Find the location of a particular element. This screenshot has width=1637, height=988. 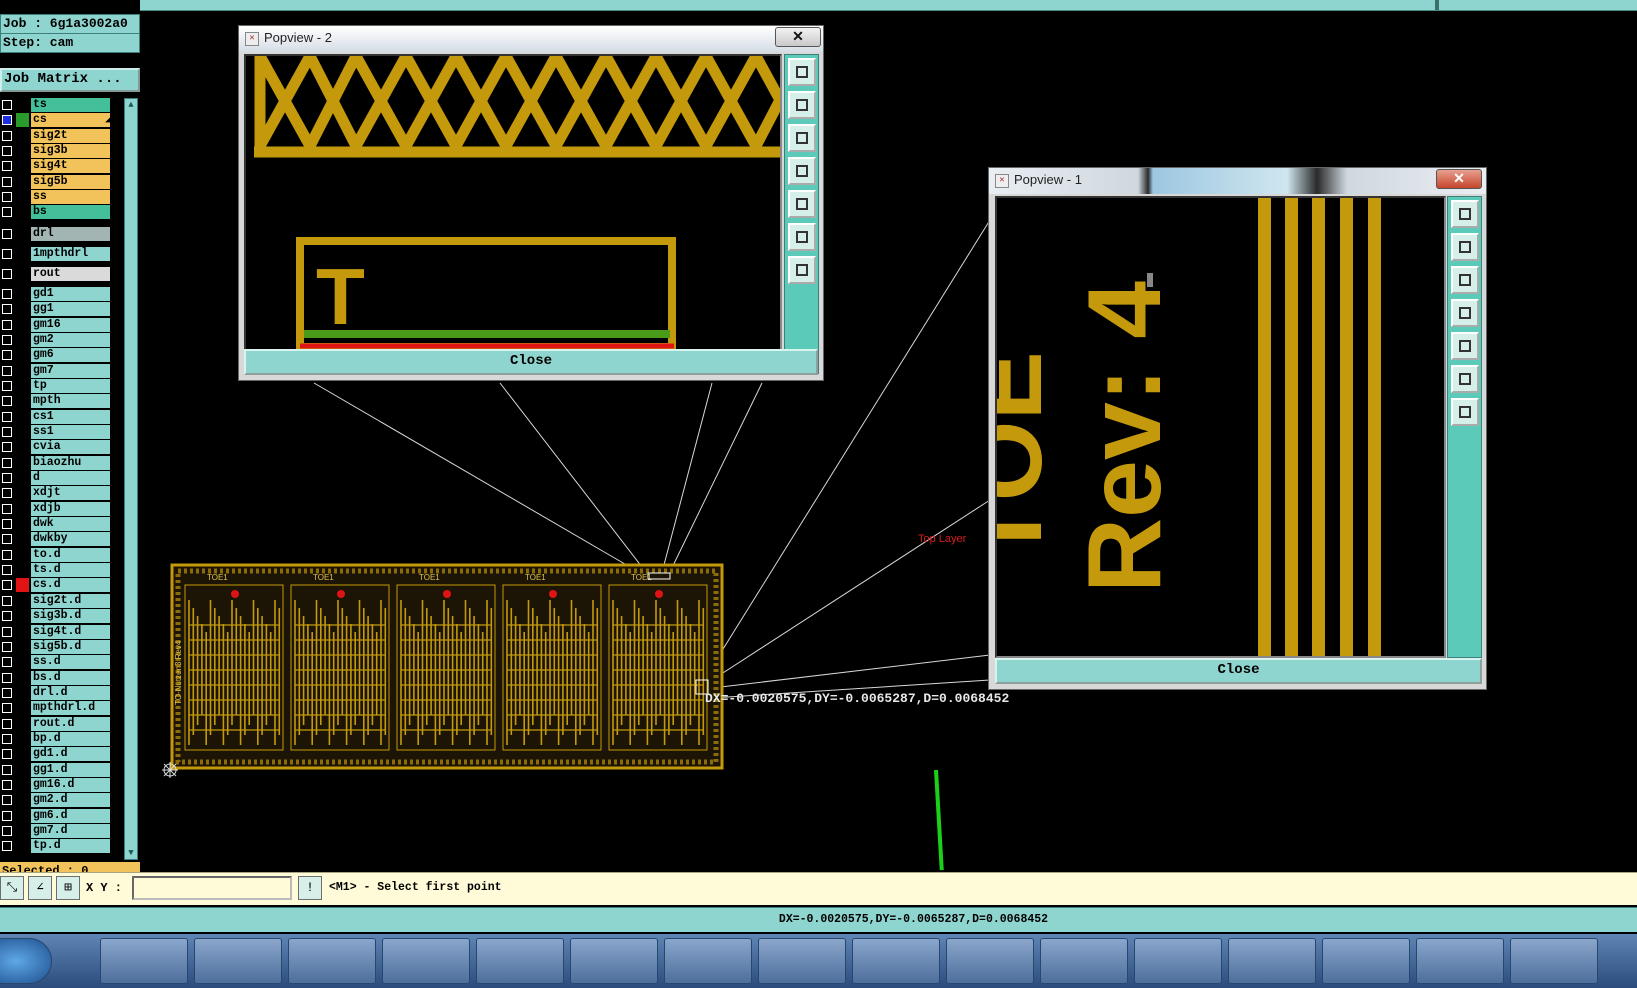

windows-taskbar is located at coordinates (818, 961).